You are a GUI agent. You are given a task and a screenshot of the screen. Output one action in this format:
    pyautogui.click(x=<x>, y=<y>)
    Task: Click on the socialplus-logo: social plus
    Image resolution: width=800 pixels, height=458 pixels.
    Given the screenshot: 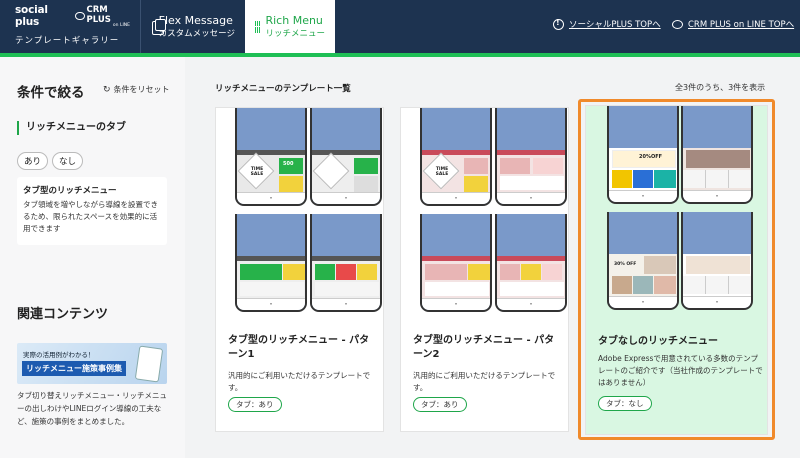 What is the action you would take?
    pyautogui.click(x=31, y=16)
    